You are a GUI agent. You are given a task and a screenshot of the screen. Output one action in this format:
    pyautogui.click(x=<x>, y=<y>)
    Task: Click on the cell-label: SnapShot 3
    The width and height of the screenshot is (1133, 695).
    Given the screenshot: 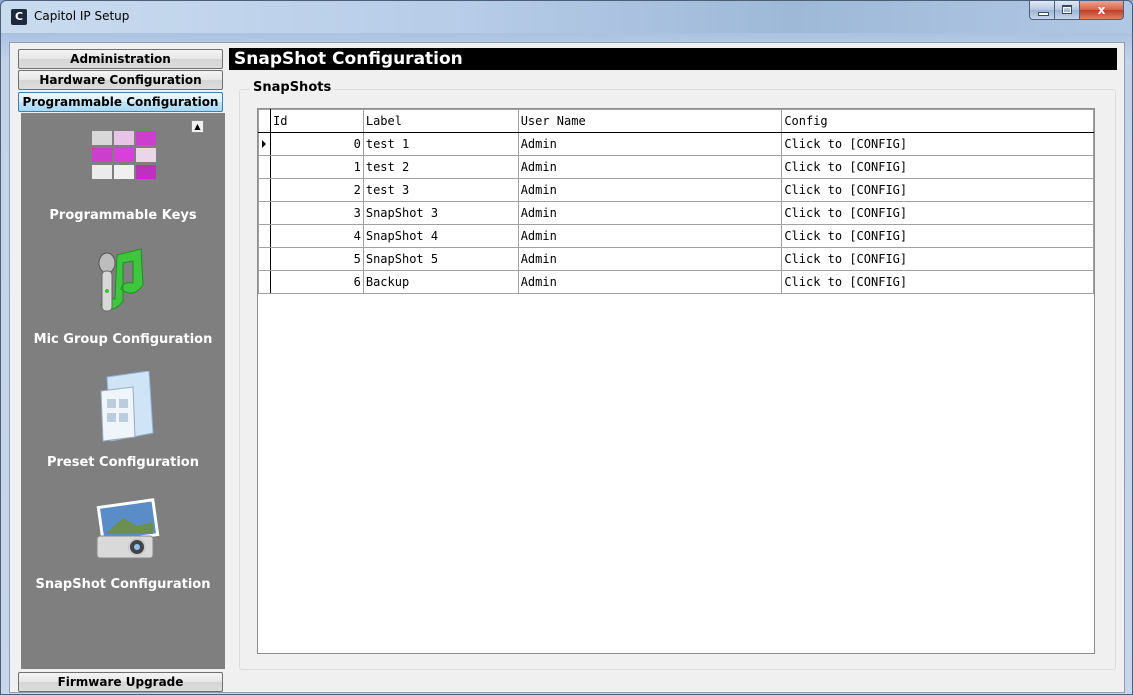 What is the action you would take?
    pyautogui.click(x=440, y=213)
    